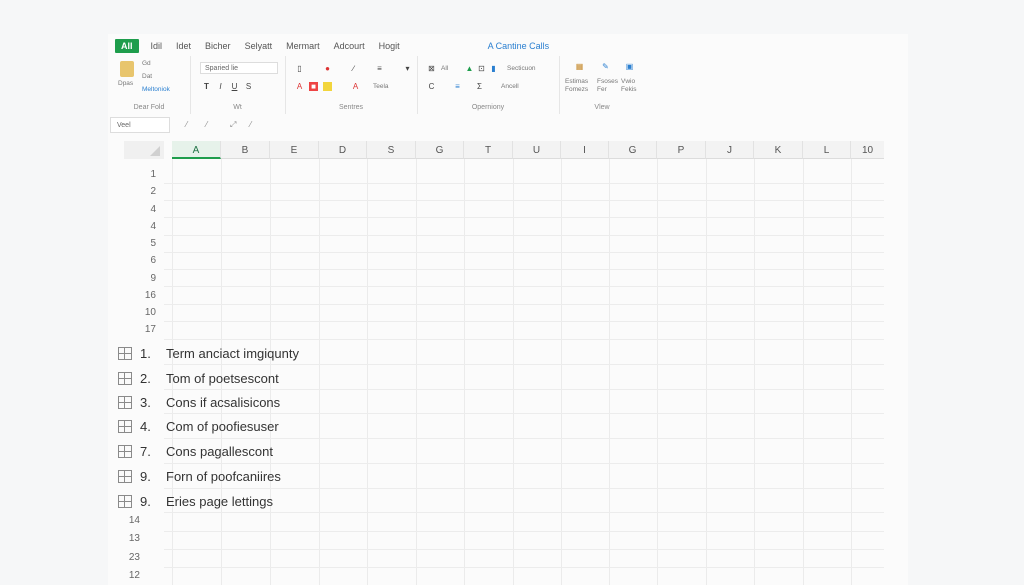 This screenshot has height=585, width=1024. Describe the element at coordinates (144, 295) in the screenshot. I see `row-header: 16` at that location.